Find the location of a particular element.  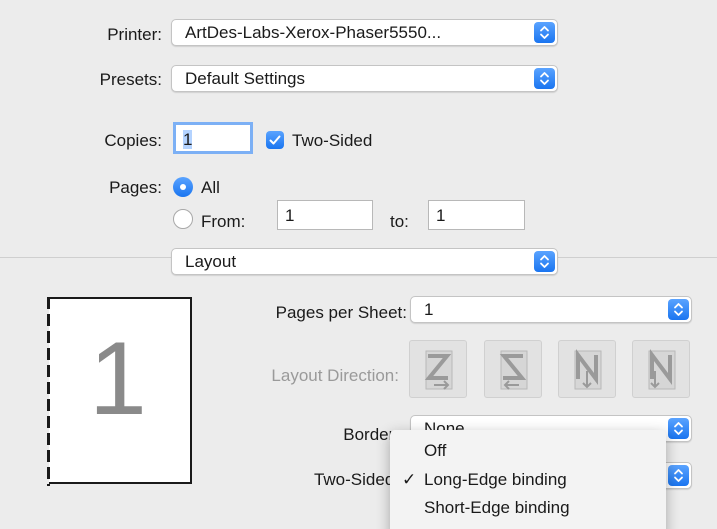

binding-edge-marker is located at coordinates (48, 391).